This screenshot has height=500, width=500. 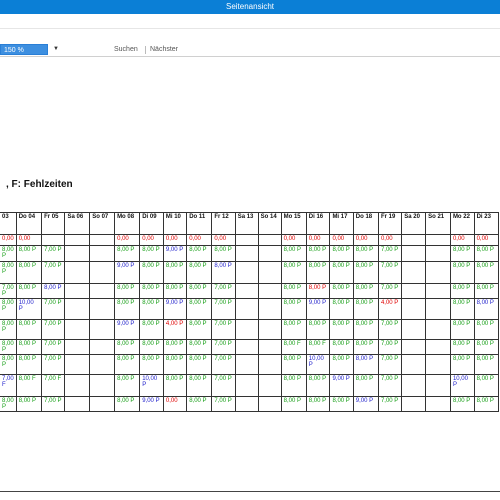 What do you see at coordinates (29, 385) in the screenshot?
I see `table-cell: 8,00 F` at bounding box center [29, 385].